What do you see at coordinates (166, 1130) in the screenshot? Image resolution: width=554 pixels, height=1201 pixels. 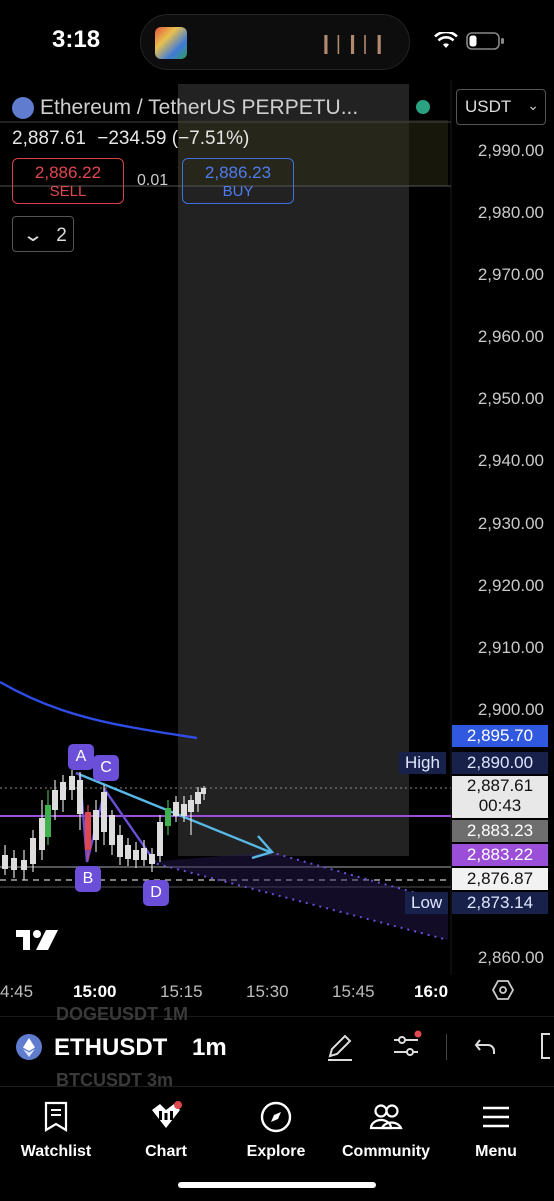 I see `tab-chart: Chart` at bounding box center [166, 1130].